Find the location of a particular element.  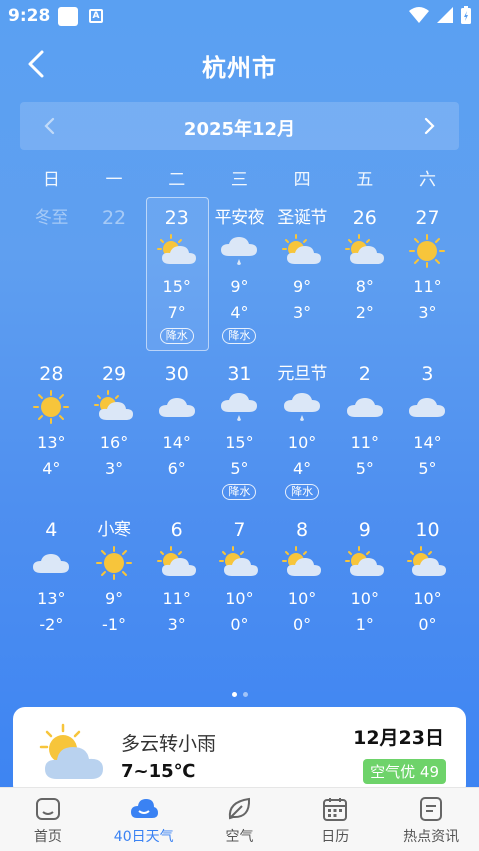

day-label: 冬至 is located at coordinates (51, 218).